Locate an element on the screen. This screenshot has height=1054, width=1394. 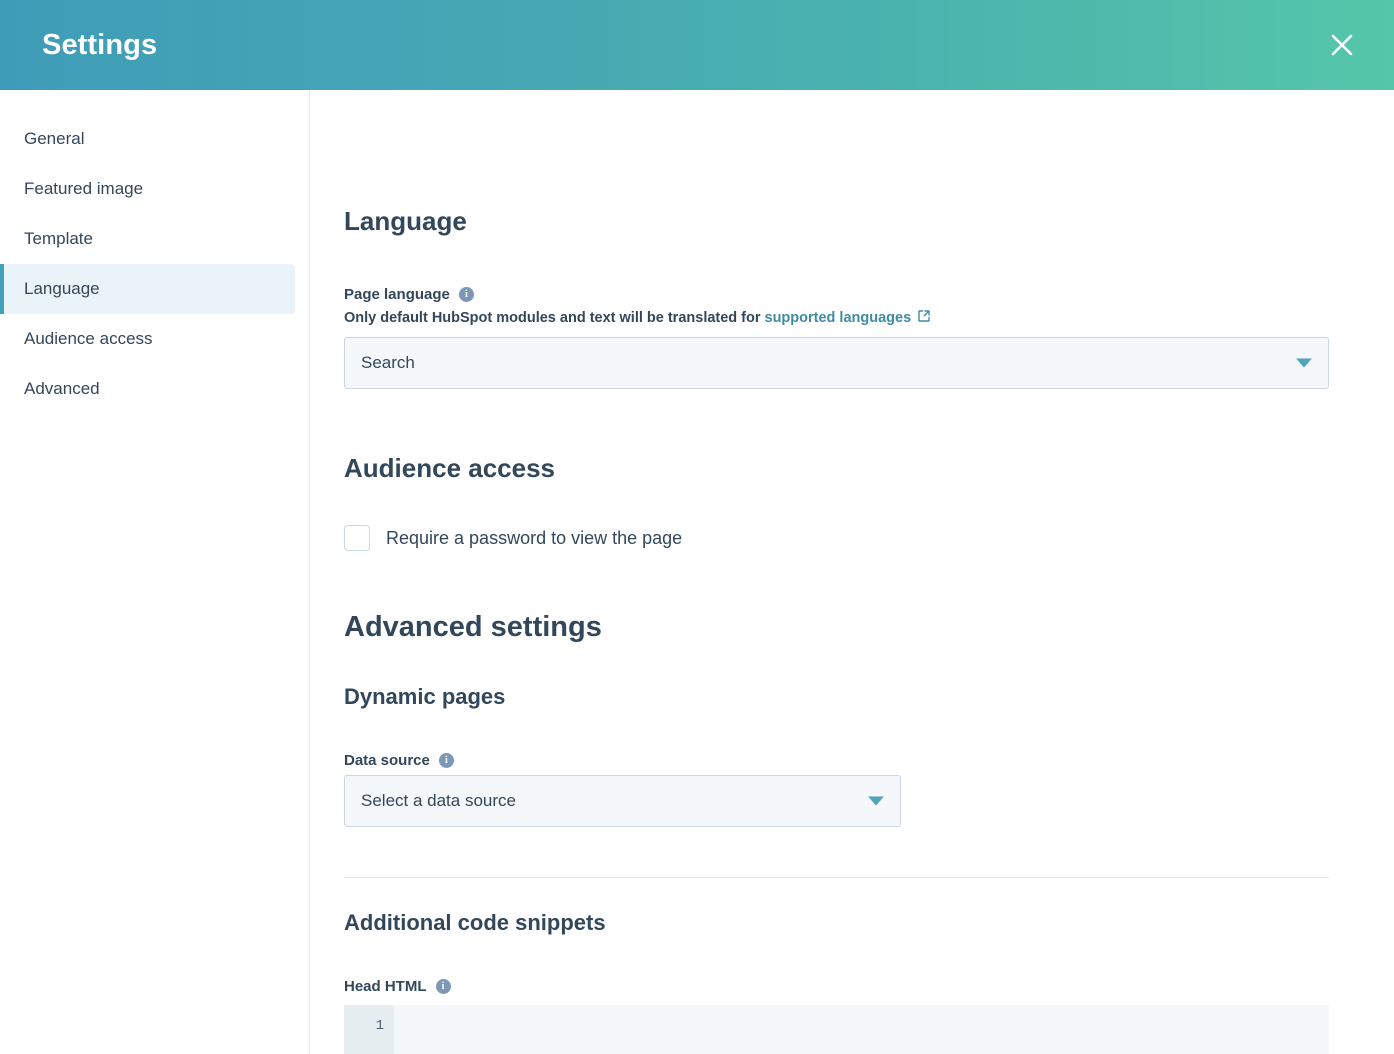
sidebar-item-label: General is located at coordinates (54, 138).